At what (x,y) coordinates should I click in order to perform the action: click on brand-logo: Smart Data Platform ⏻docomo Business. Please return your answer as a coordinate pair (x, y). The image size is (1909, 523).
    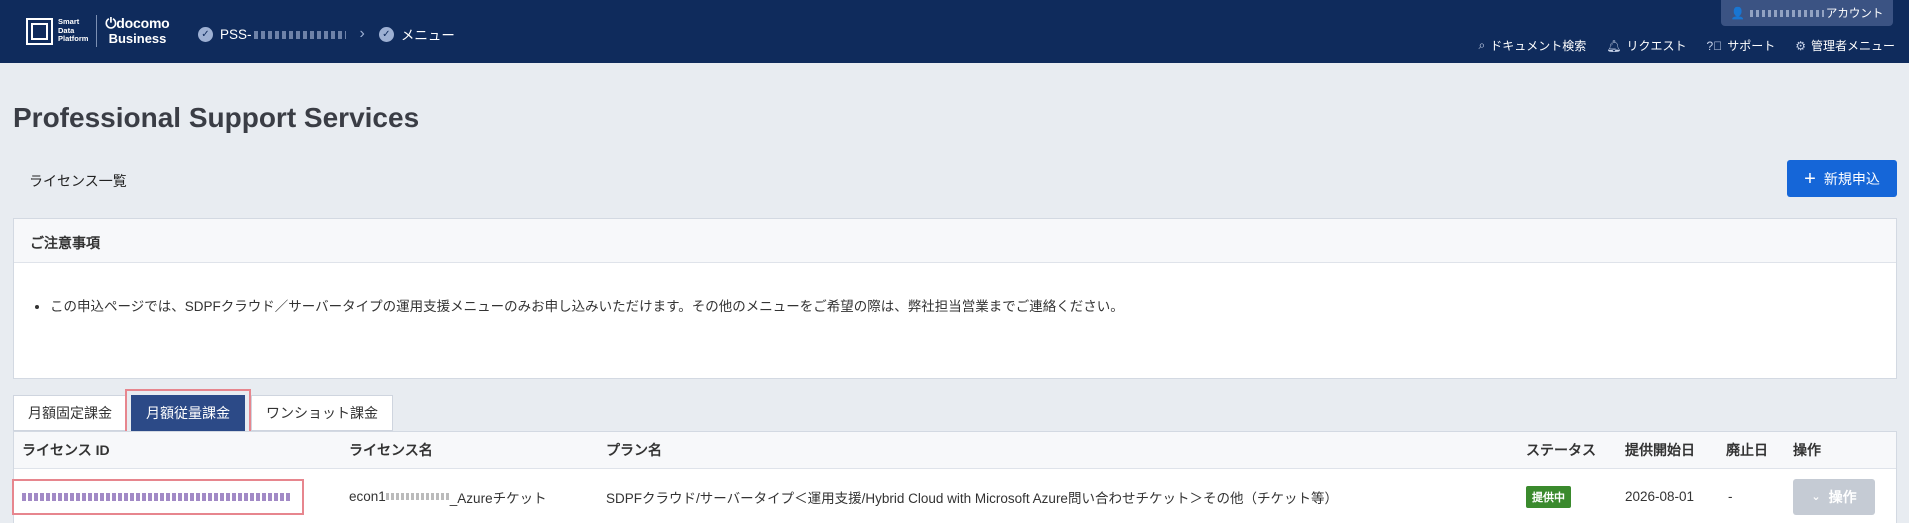
    Looking at the image, I should click on (98, 31).